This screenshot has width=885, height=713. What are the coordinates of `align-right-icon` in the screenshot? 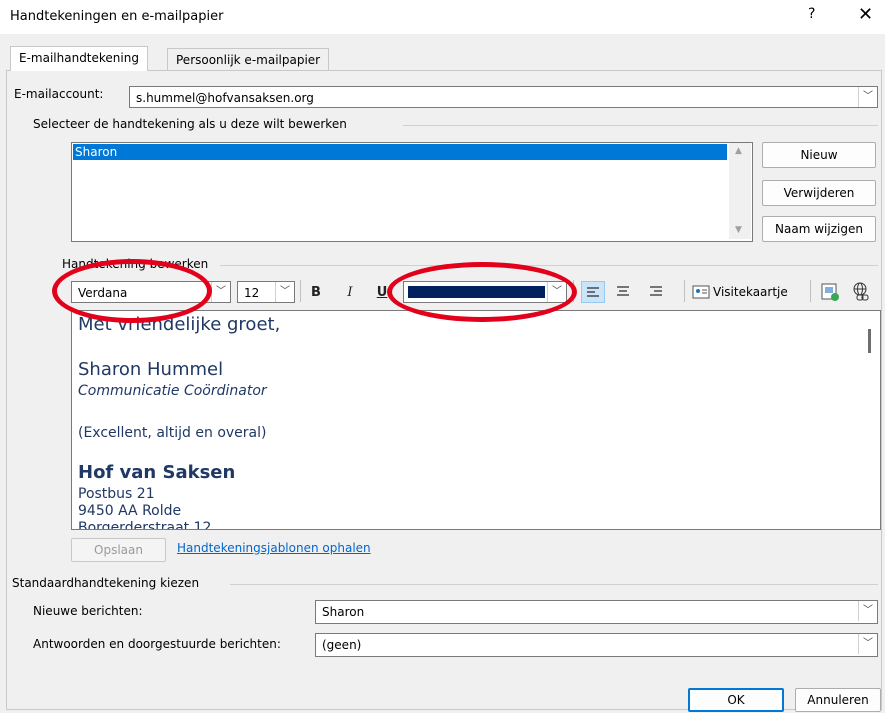 It's located at (656, 291).